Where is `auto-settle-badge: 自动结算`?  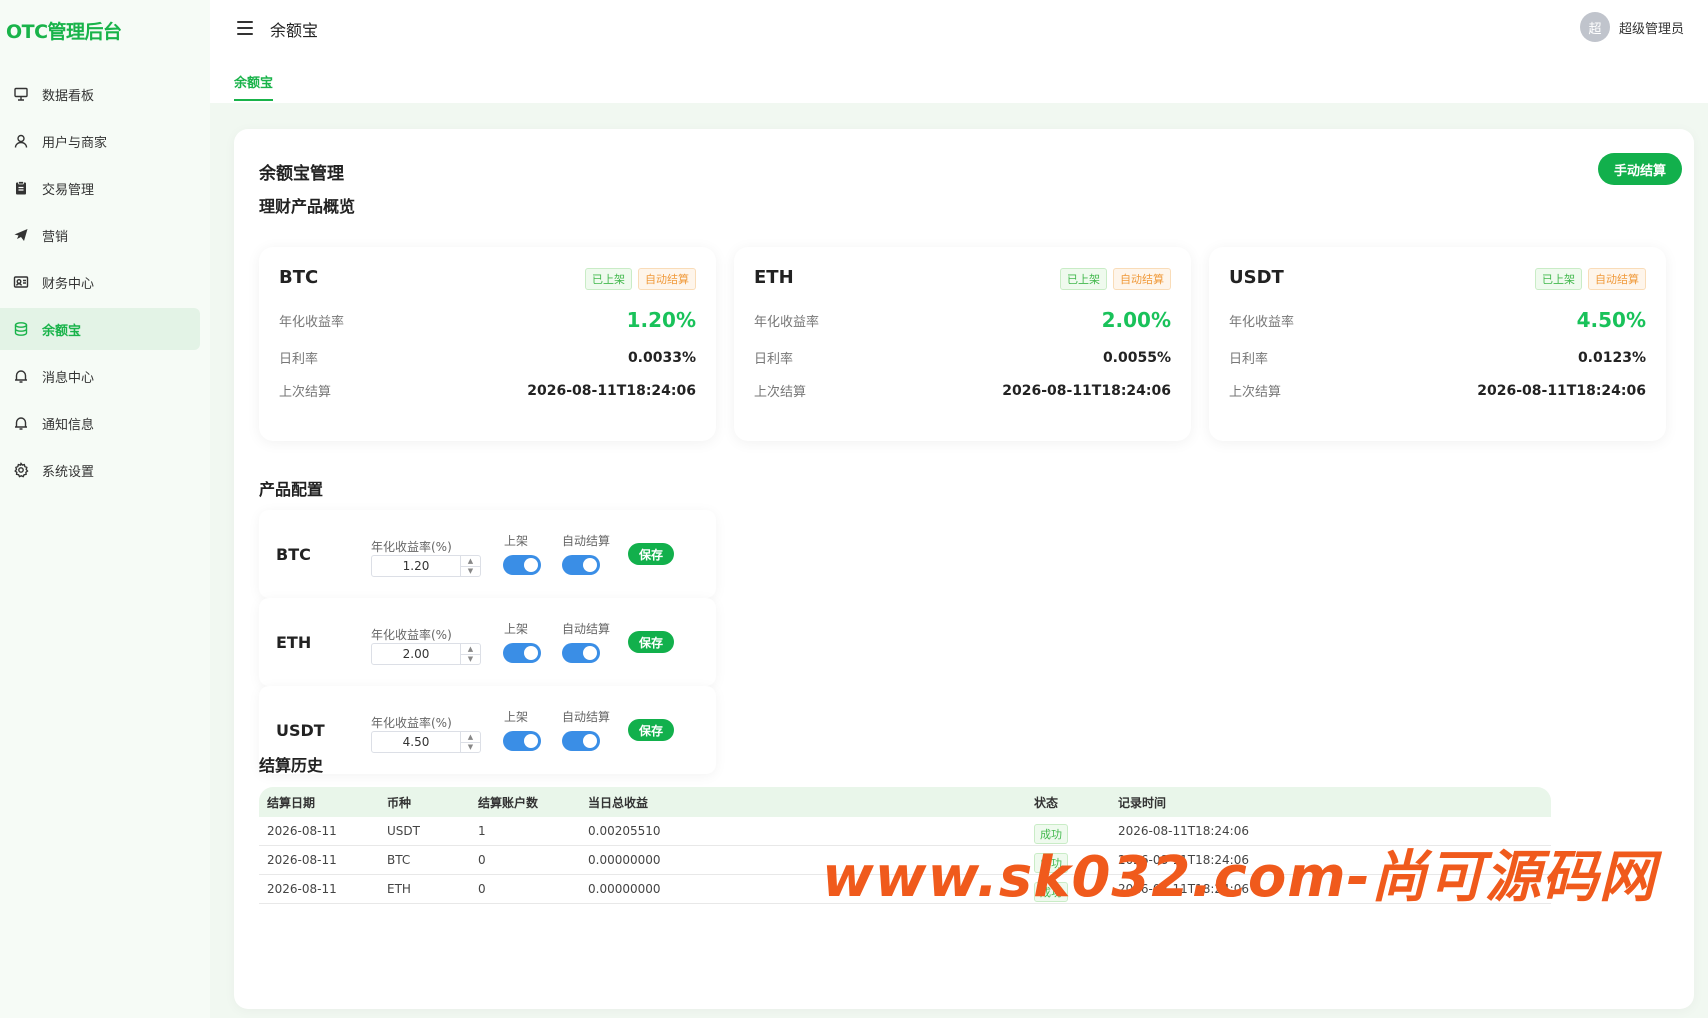
auto-settle-badge: 自动结算 is located at coordinates (1617, 279).